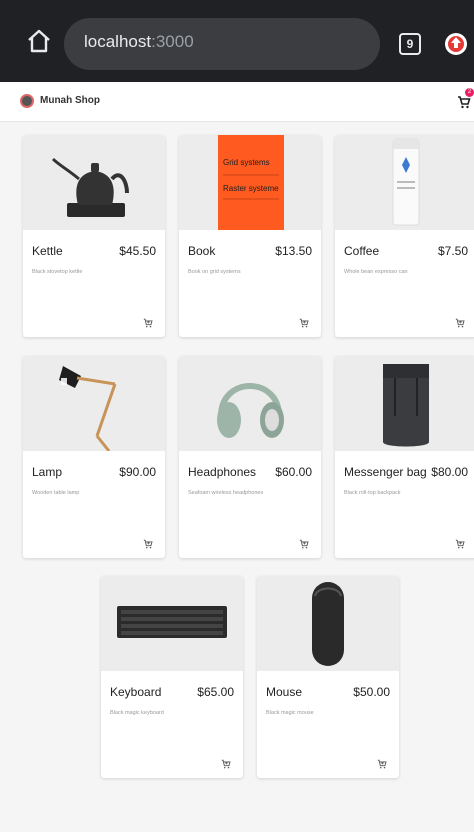 The height and width of the screenshot is (832, 474). I want to click on home-icon, so click(39, 41).